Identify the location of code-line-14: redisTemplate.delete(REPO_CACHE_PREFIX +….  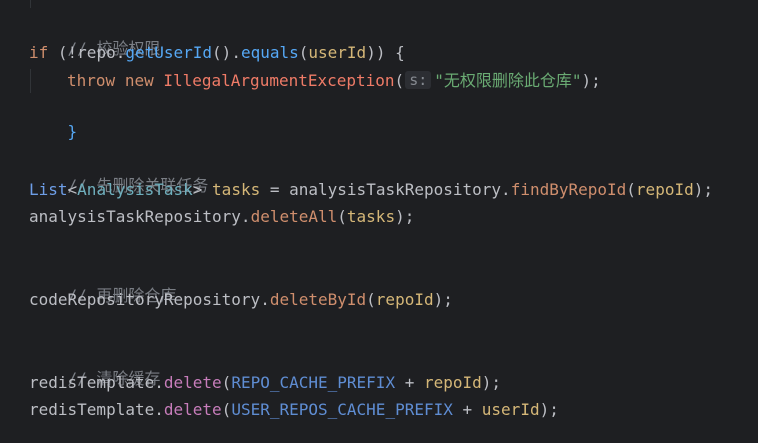
(265, 383).